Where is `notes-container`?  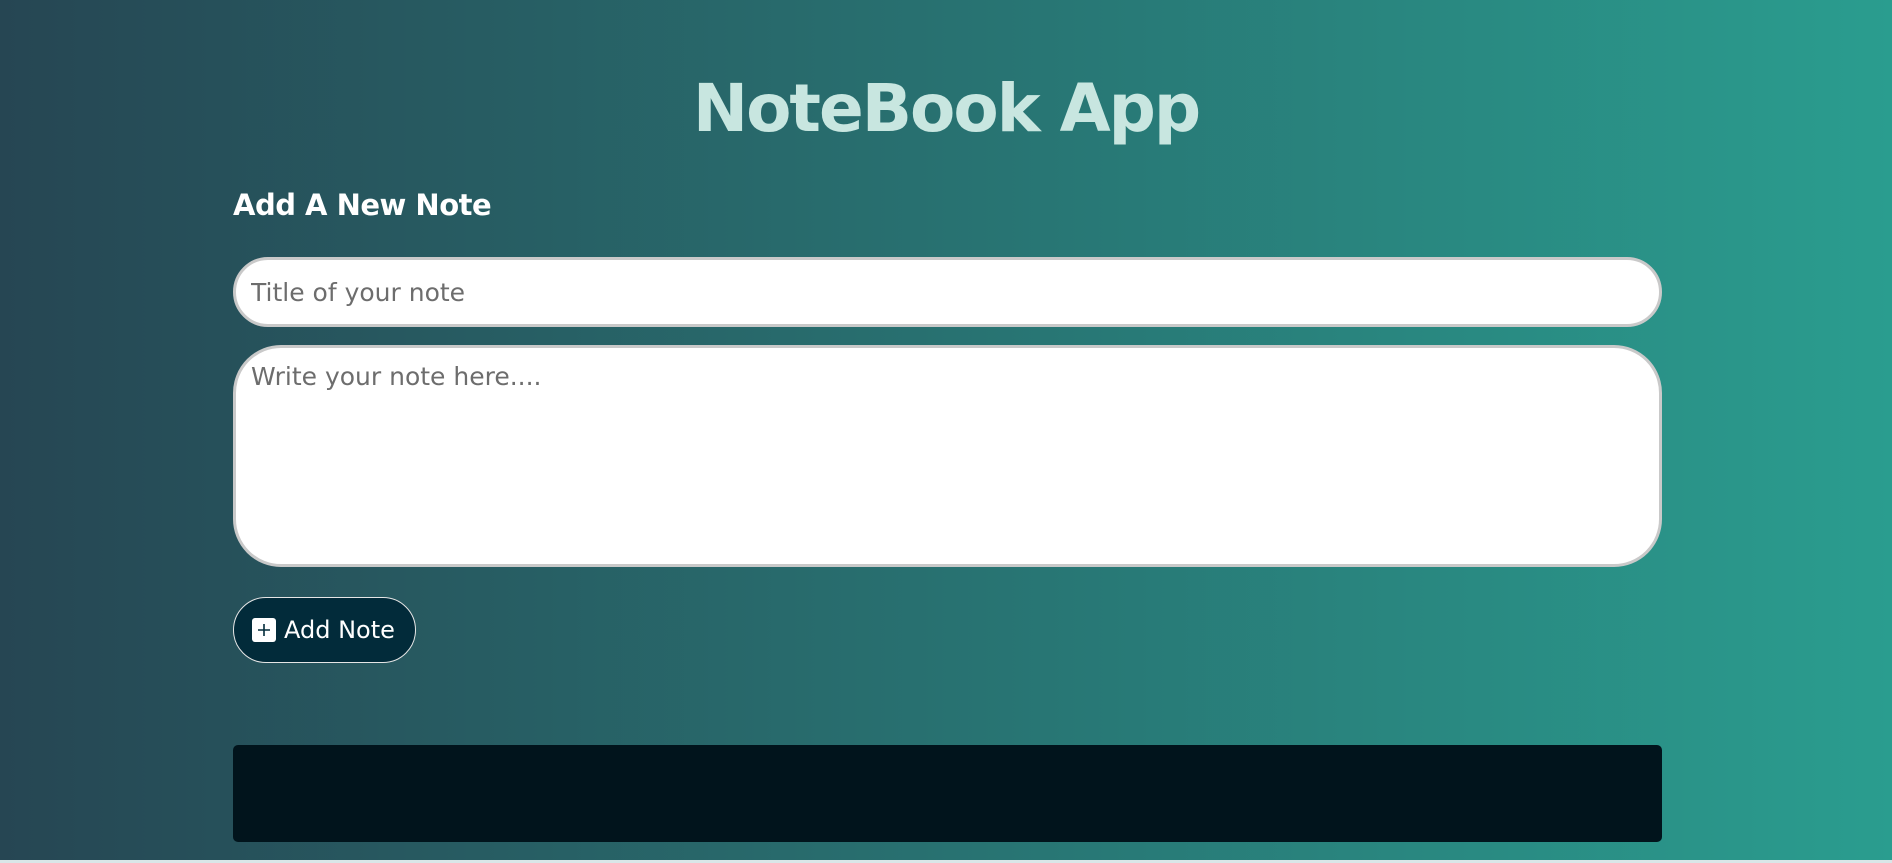 notes-container is located at coordinates (947, 793).